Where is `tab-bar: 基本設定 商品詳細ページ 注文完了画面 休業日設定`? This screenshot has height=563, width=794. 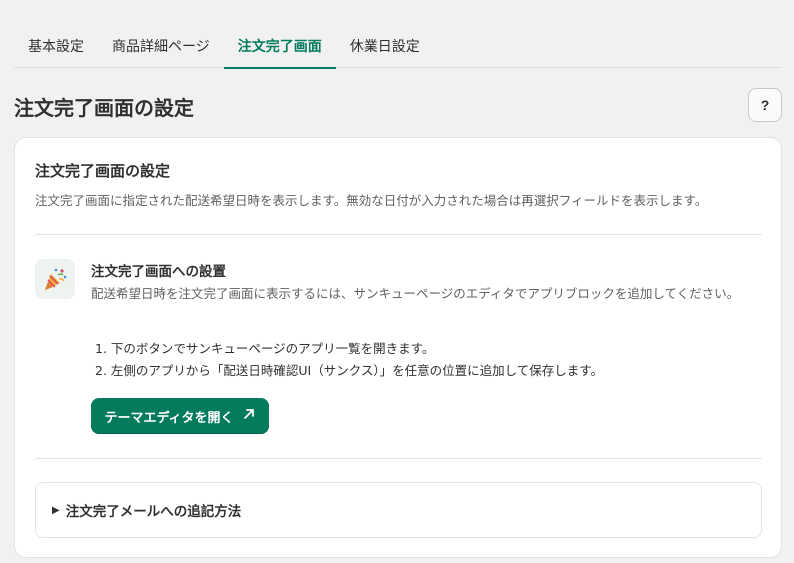
tab-bar: 基本設定 商品詳細ページ 注文完了画面 休業日設定 is located at coordinates (398, 46).